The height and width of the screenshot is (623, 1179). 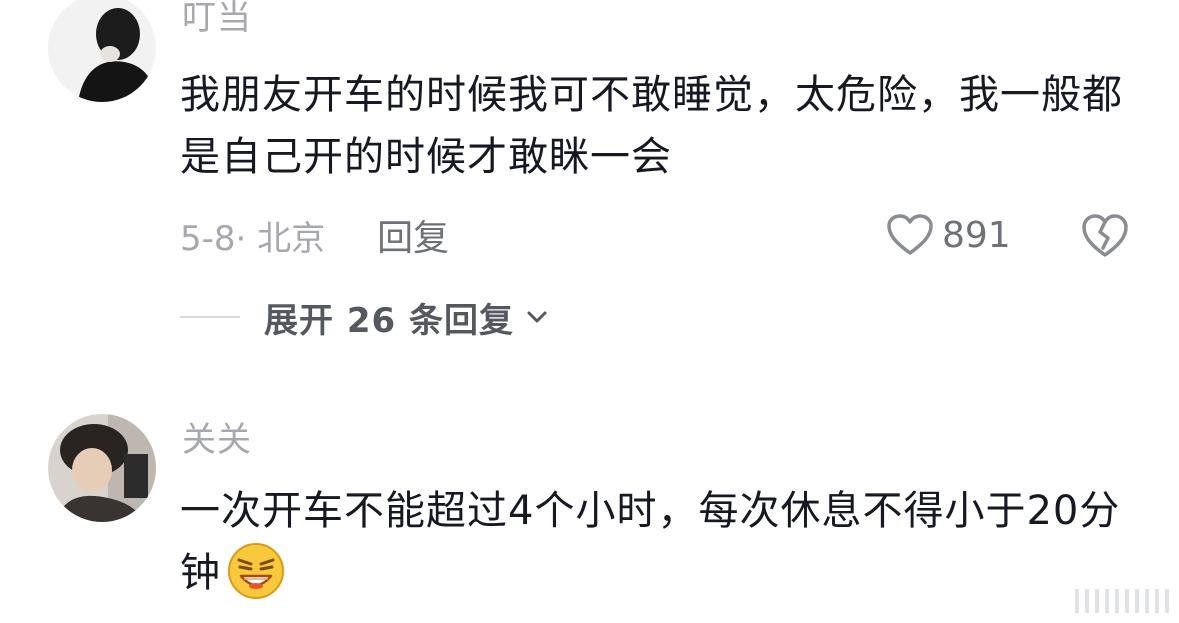 What do you see at coordinates (413, 235) in the screenshot?
I see `reply-button: 回复` at bounding box center [413, 235].